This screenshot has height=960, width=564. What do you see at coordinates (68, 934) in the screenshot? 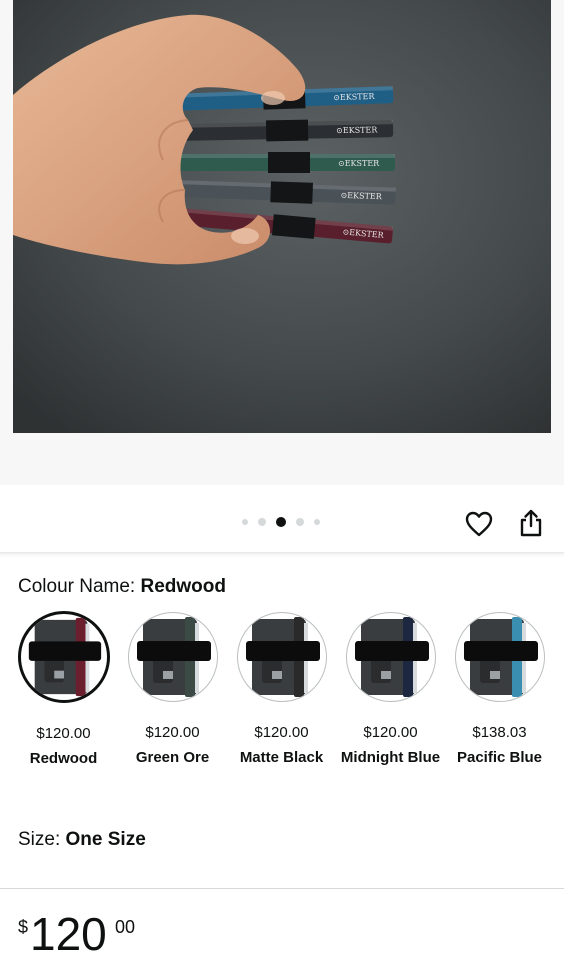
I see `price-whole: 120` at bounding box center [68, 934].